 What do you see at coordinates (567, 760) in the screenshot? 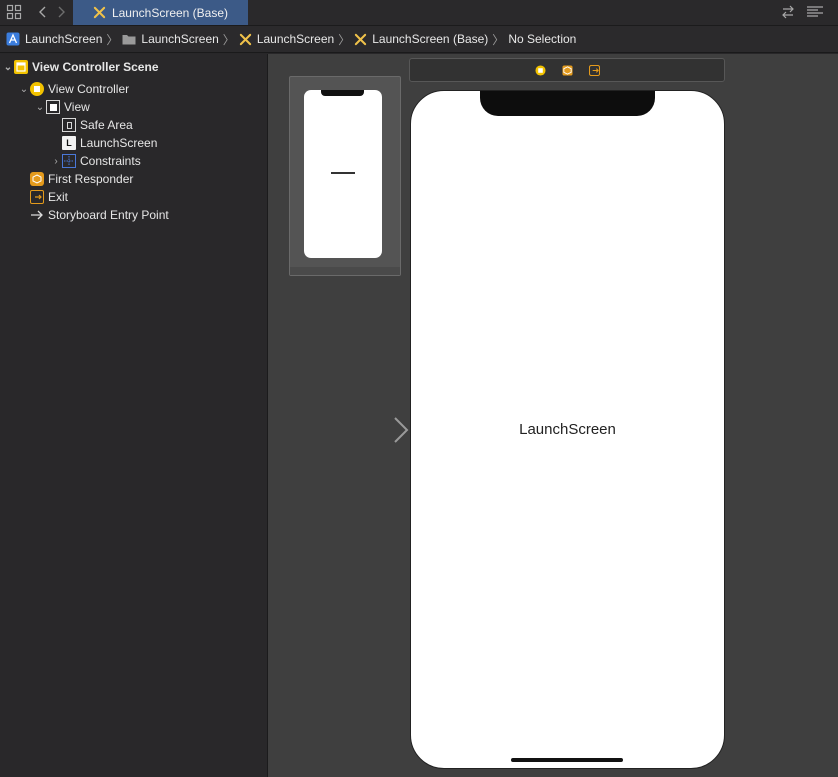
I see `home-indicator` at bounding box center [567, 760].